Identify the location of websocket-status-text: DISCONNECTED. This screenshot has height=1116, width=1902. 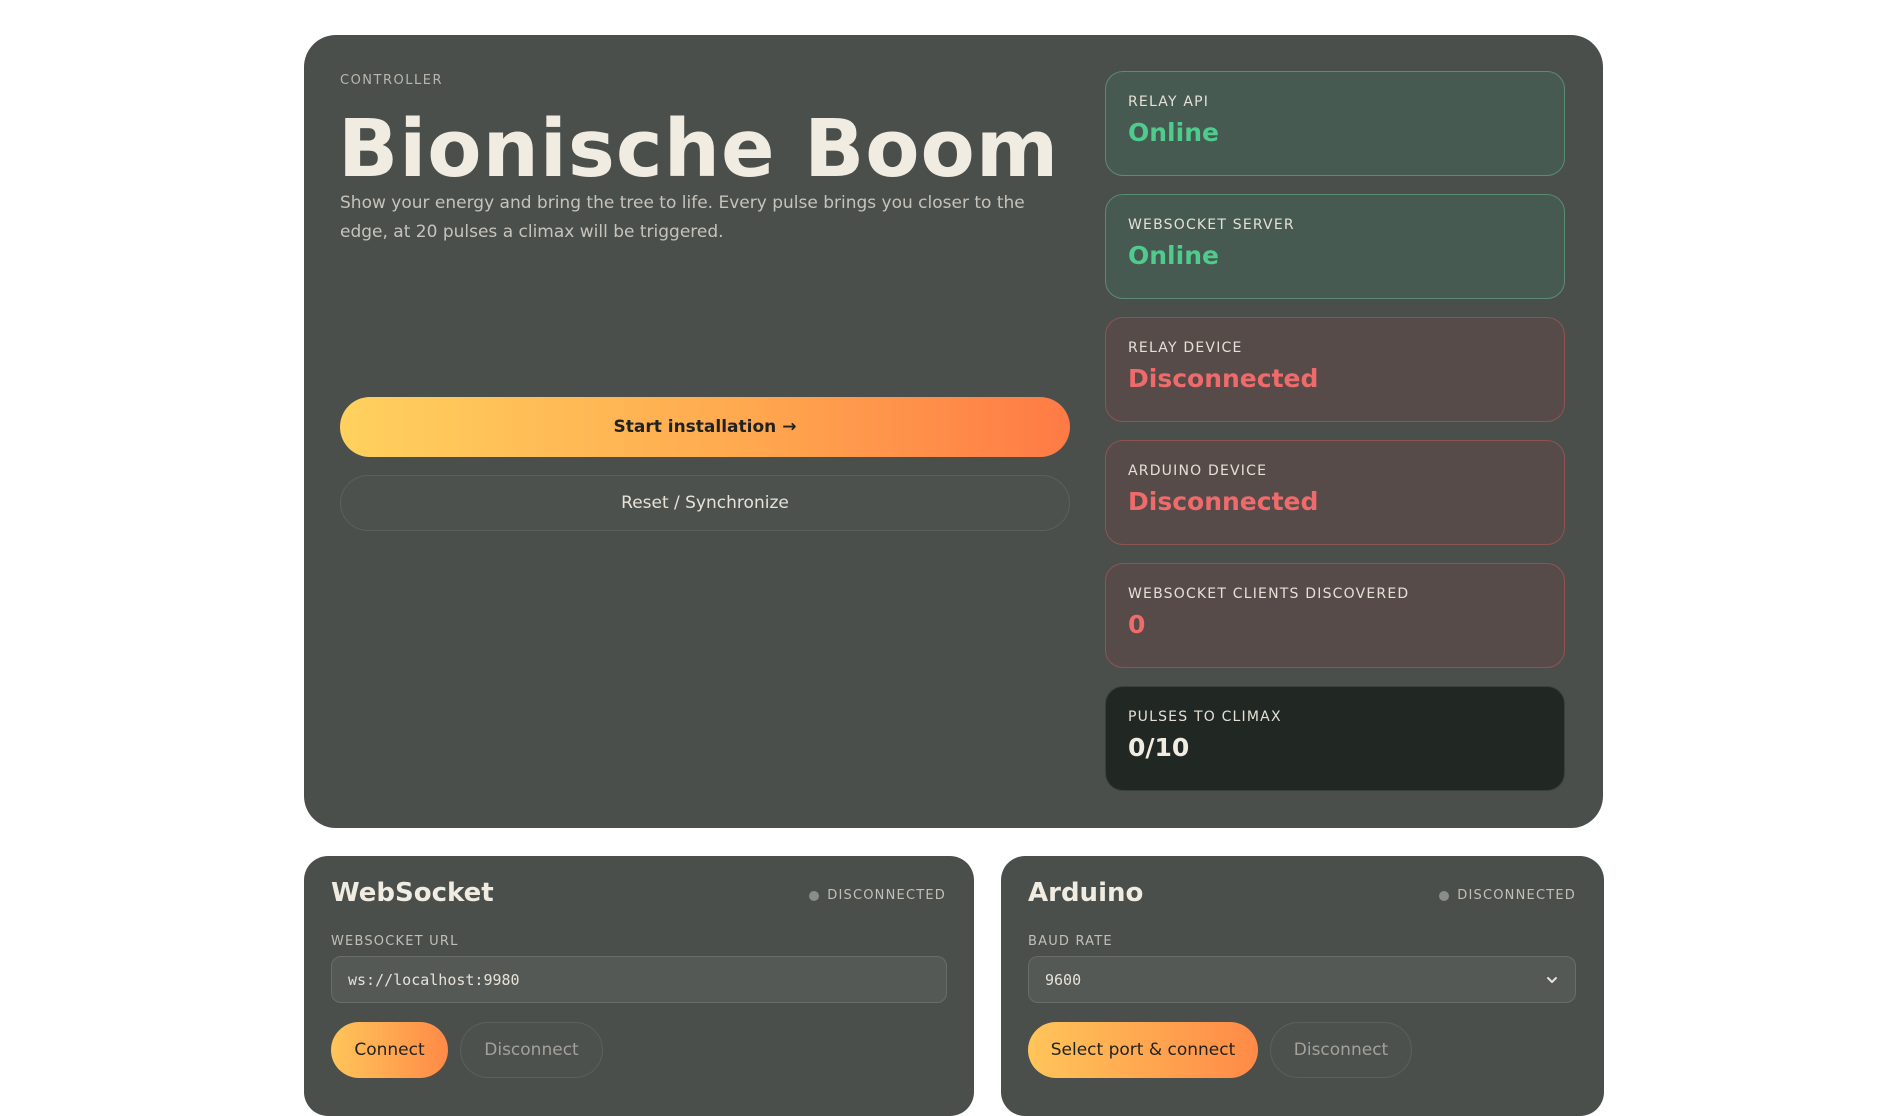
(886, 895).